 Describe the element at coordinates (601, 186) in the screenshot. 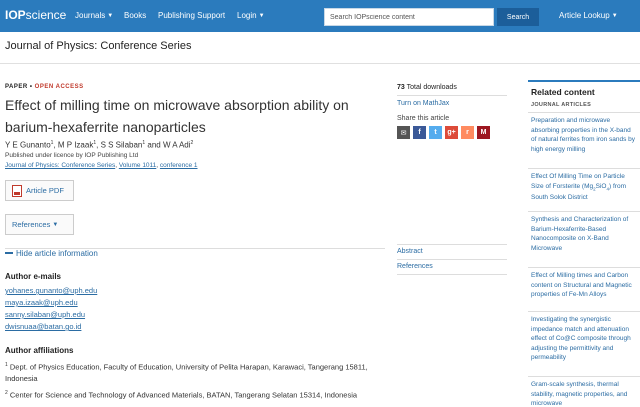

I see `related-article-text: SiO` at that location.